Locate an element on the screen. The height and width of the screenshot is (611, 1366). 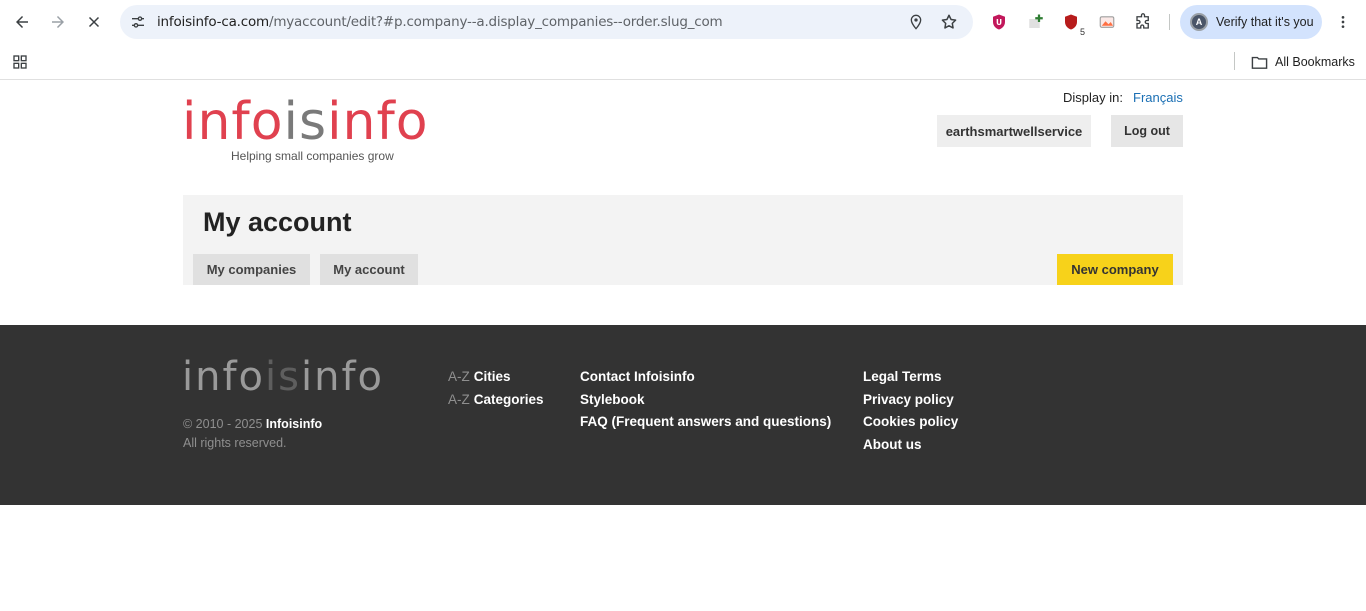
tab-my-account: My account is located at coordinates (369, 269).